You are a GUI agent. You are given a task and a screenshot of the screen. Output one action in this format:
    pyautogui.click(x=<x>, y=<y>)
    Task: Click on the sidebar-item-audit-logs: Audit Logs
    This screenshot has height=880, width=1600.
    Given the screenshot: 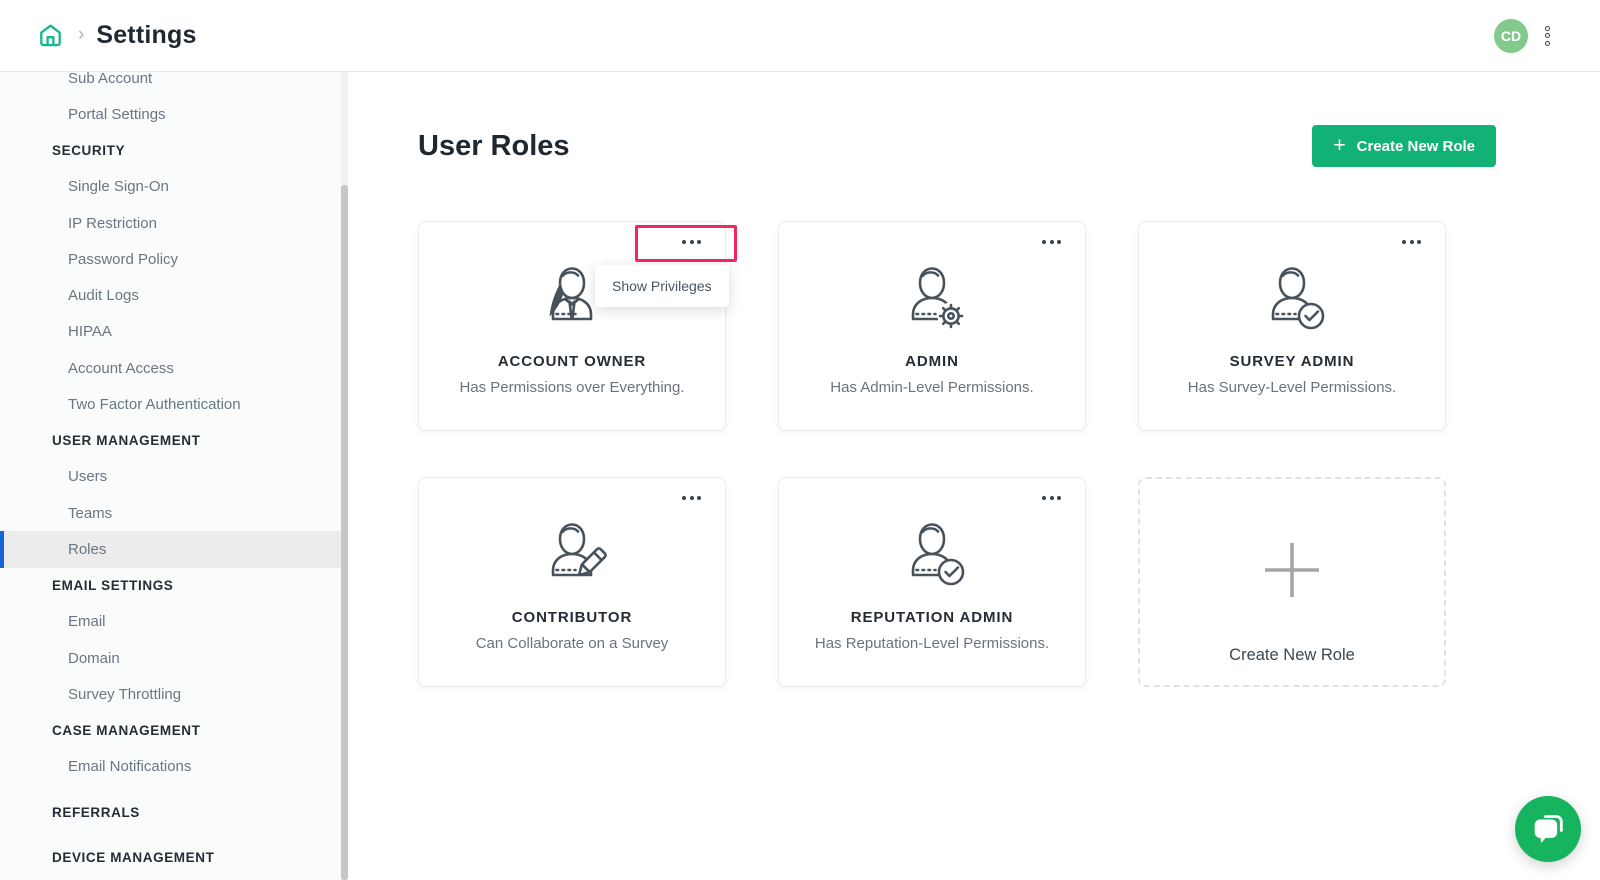 What is the action you would take?
    pyautogui.click(x=174, y=296)
    